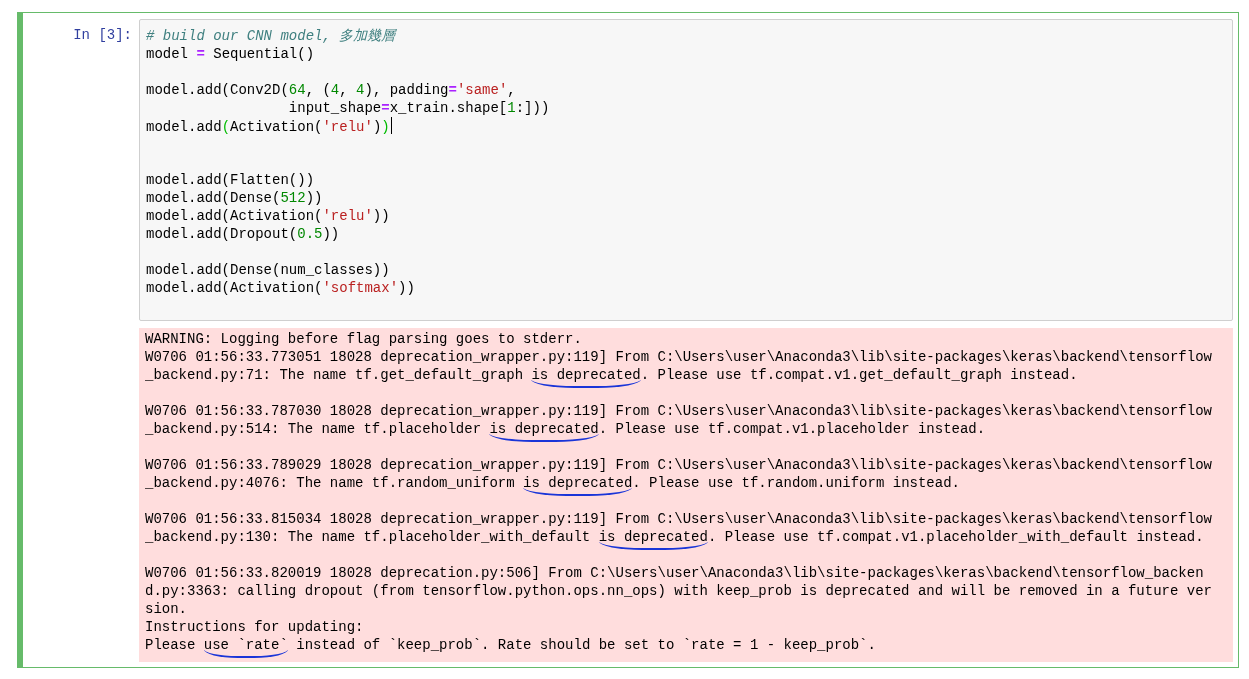 The image size is (1249, 679). Describe the element at coordinates (331, 90) in the screenshot. I see `code-line: model.add(Conv2D(64, (4, 4), padding='same',` at that location.